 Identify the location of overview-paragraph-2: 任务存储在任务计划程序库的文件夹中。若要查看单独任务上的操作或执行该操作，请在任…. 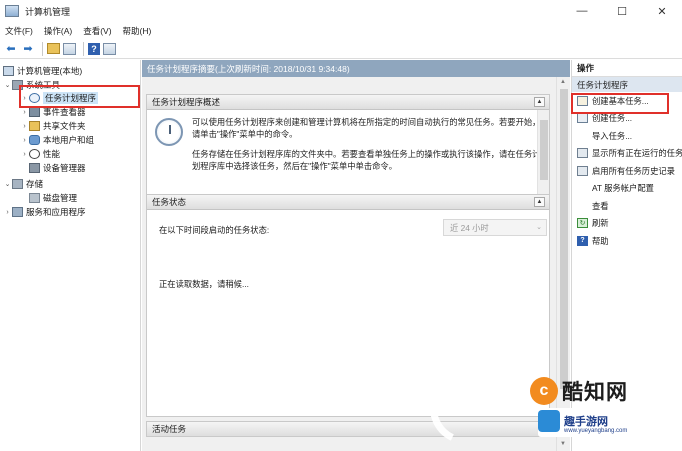
(366, 160).